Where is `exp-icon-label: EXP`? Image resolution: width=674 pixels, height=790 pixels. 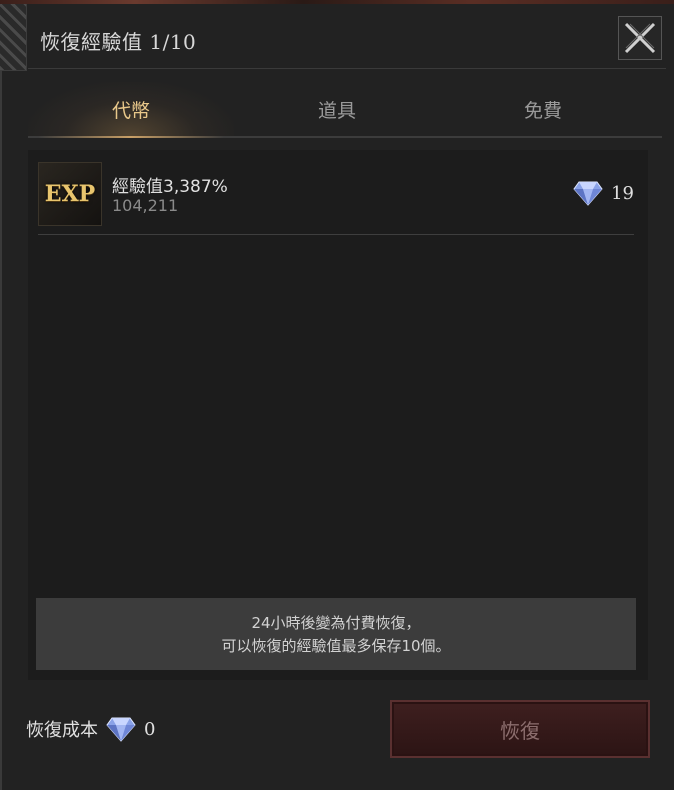 exp-icon-label: EXP is located at coordinates (70, 194).